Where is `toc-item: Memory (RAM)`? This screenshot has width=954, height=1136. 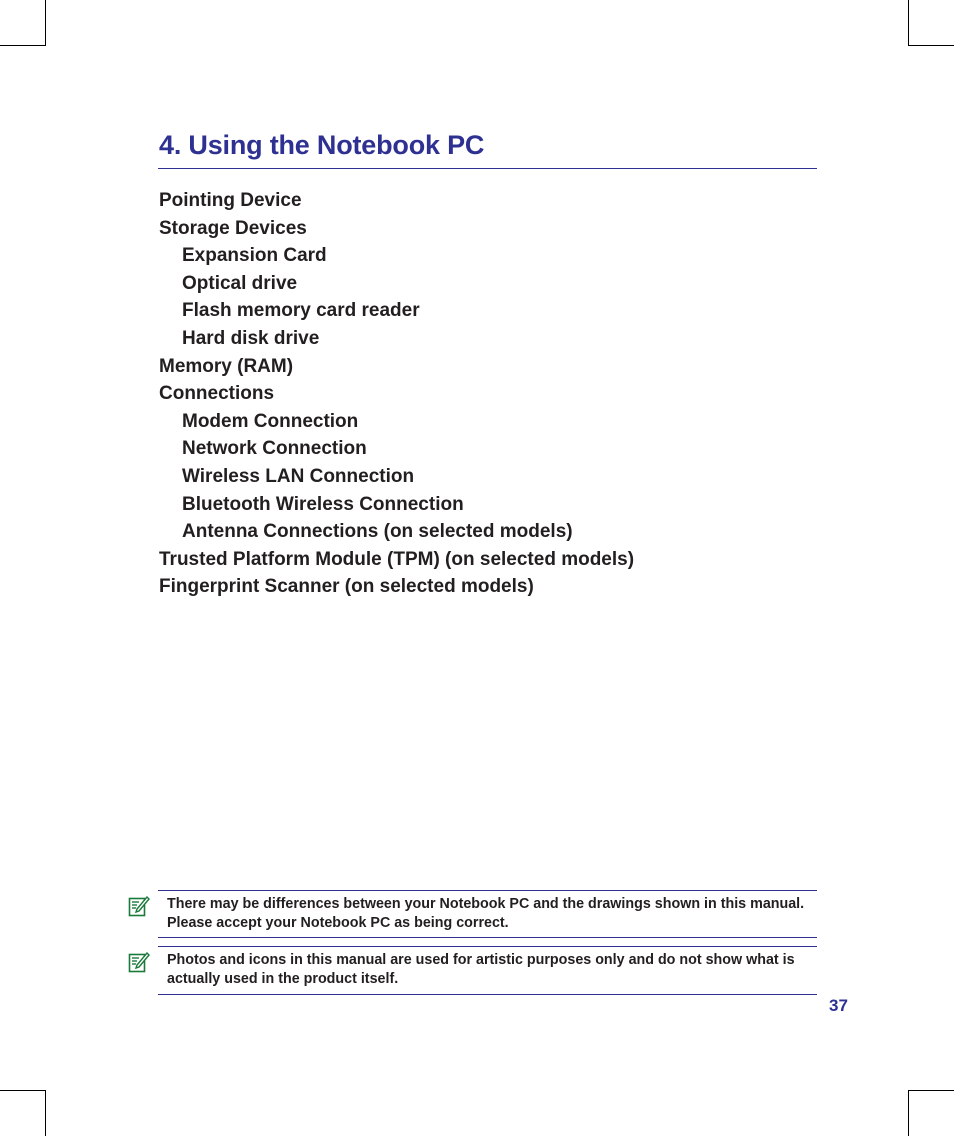
toc-item: Memory (RAM) is located at coordinates (226, 366).